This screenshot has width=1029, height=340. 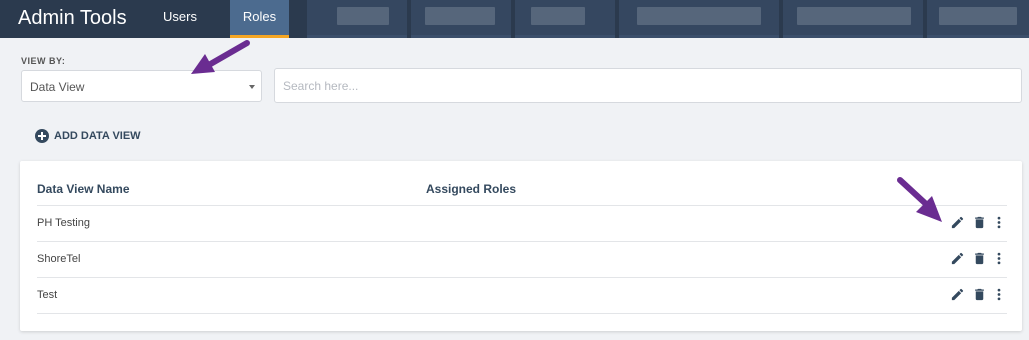 What do you see at coordinates (83, 189) in the screenshot?
I see `column-header-name: Data View Name` at bounding box center [83, 189].